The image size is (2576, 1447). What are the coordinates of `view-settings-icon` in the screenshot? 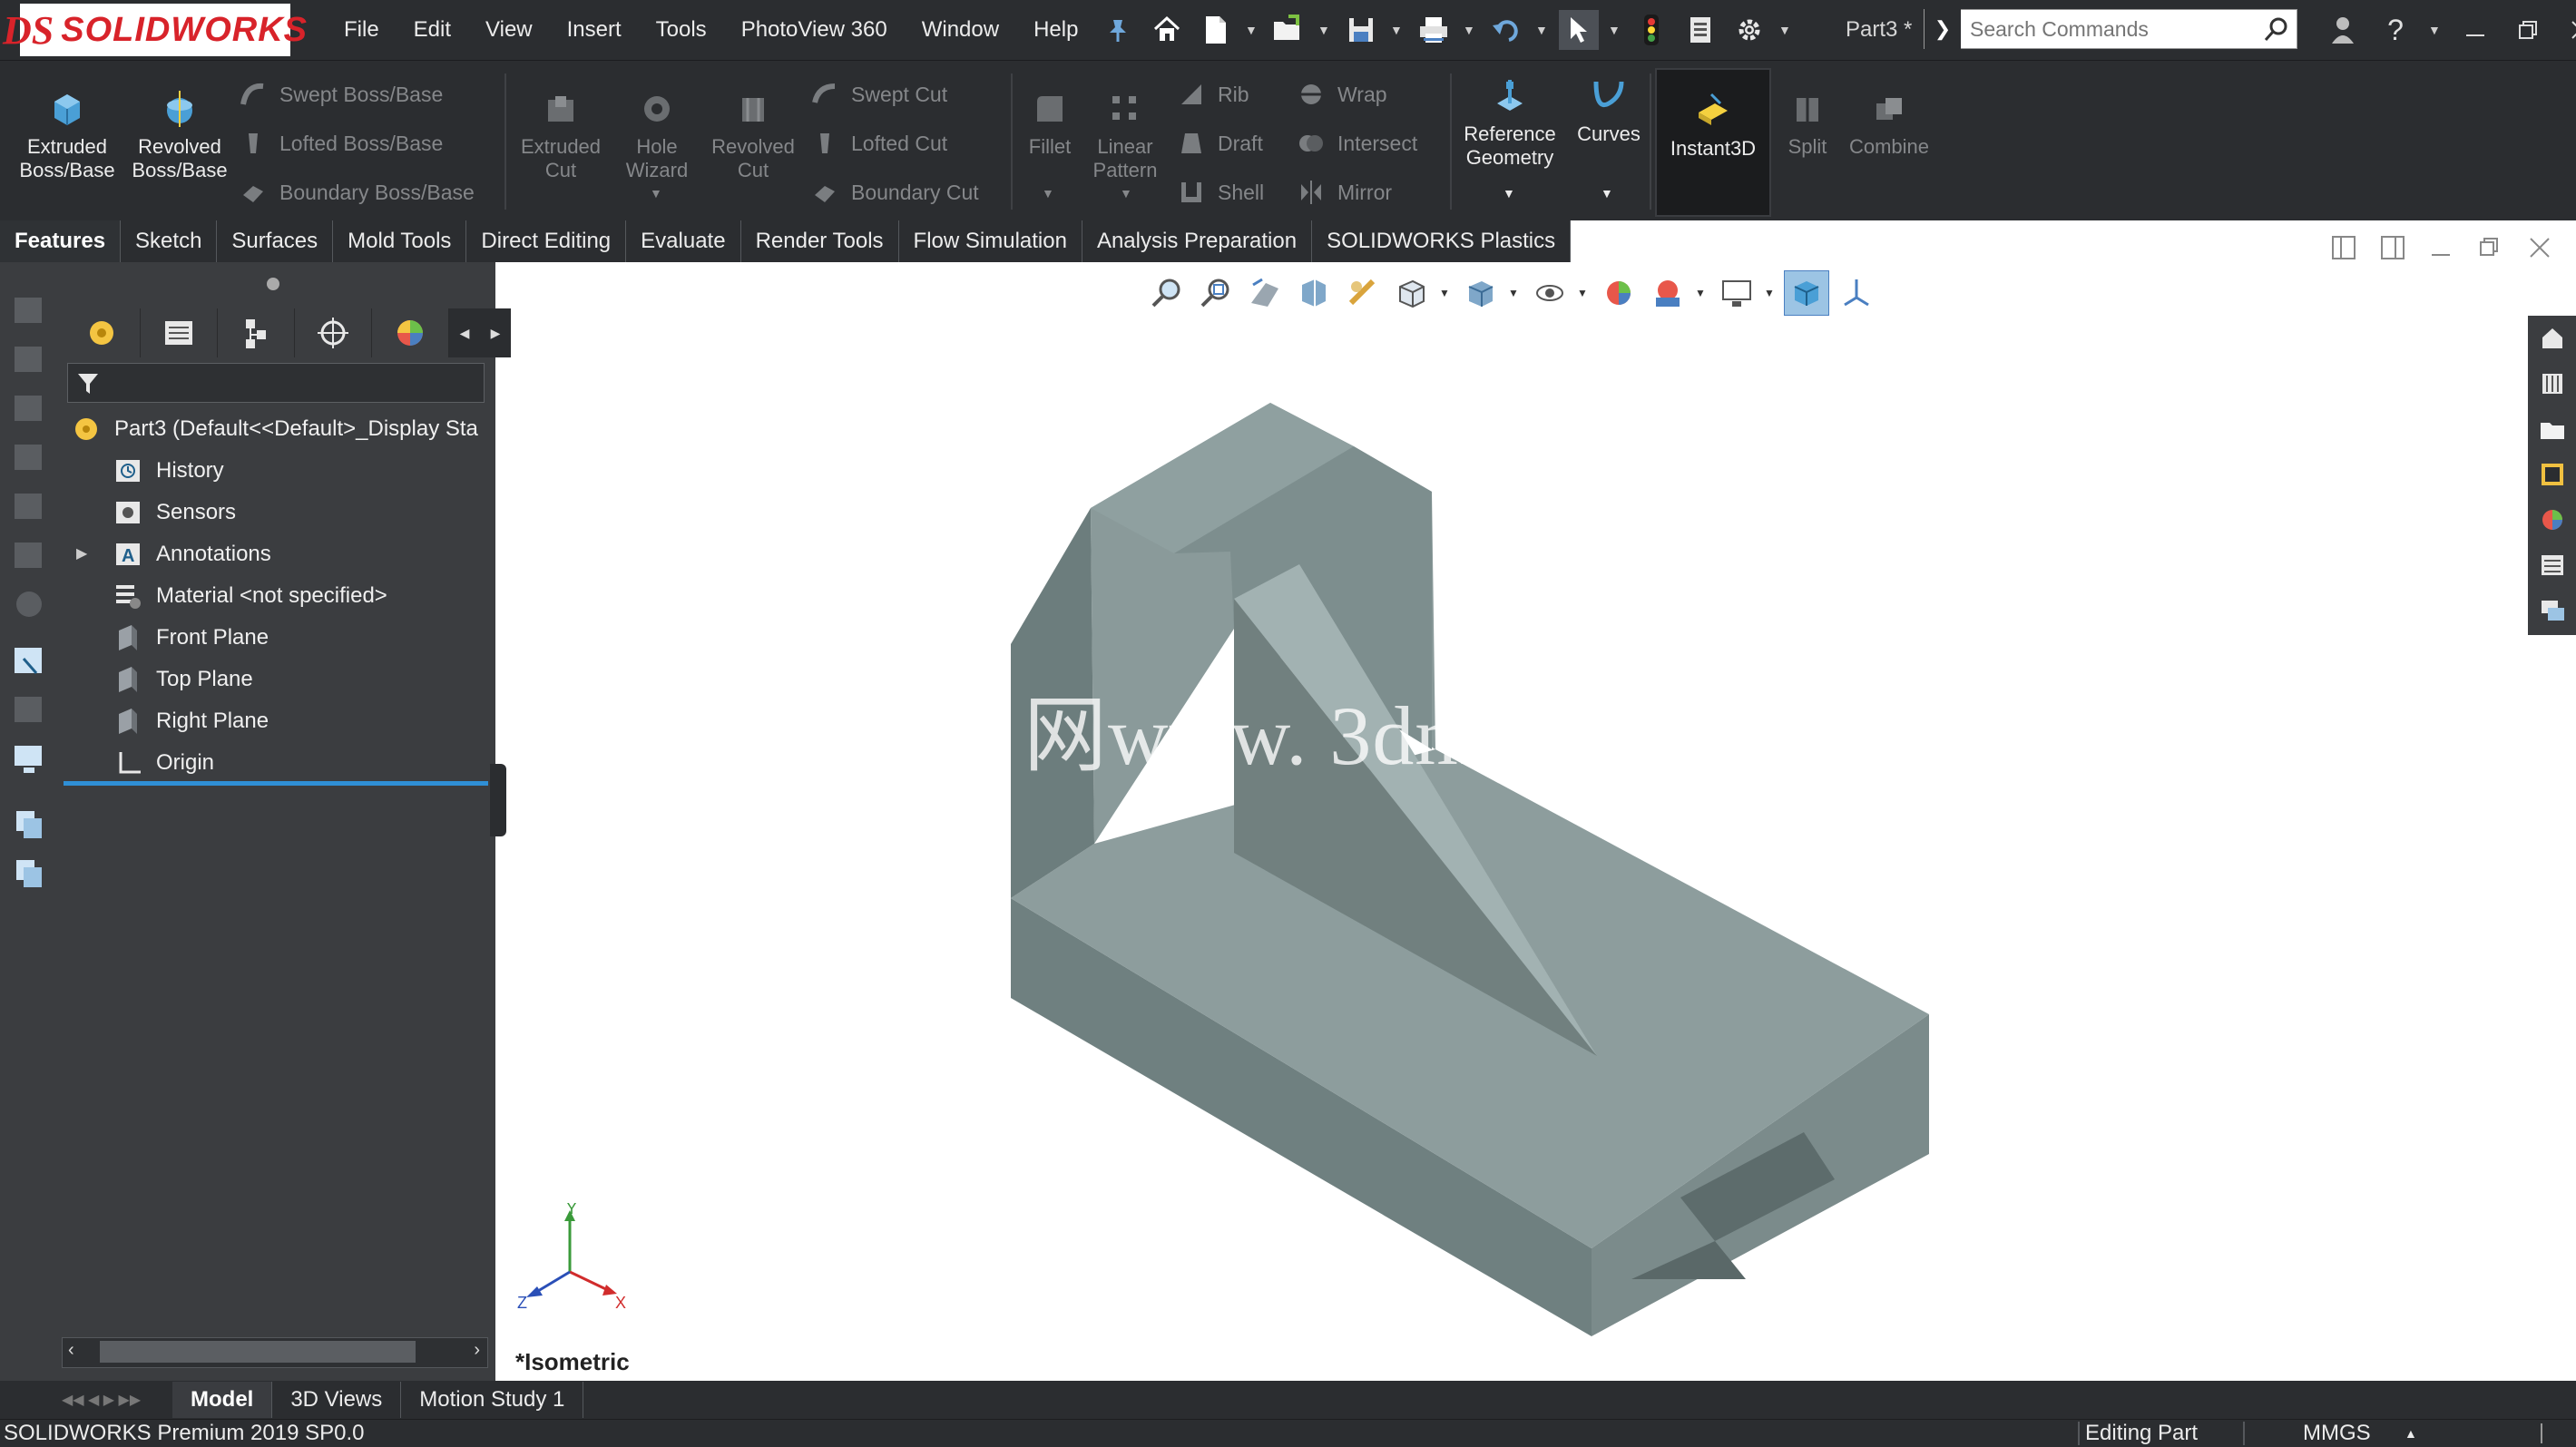 It's located at (1736, 293).